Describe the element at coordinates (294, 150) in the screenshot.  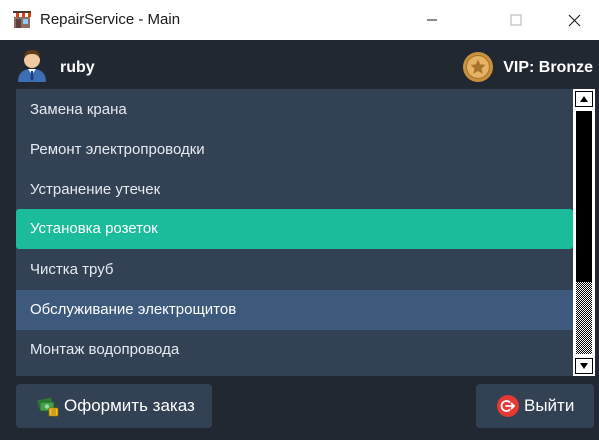
I see `list-item: Ремонт электропроводки` at that location.